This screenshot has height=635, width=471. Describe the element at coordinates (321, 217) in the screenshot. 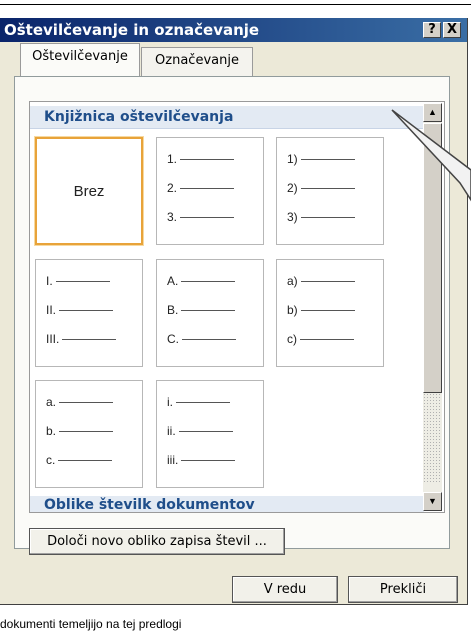

I see `tile-line: 3)` at that location.